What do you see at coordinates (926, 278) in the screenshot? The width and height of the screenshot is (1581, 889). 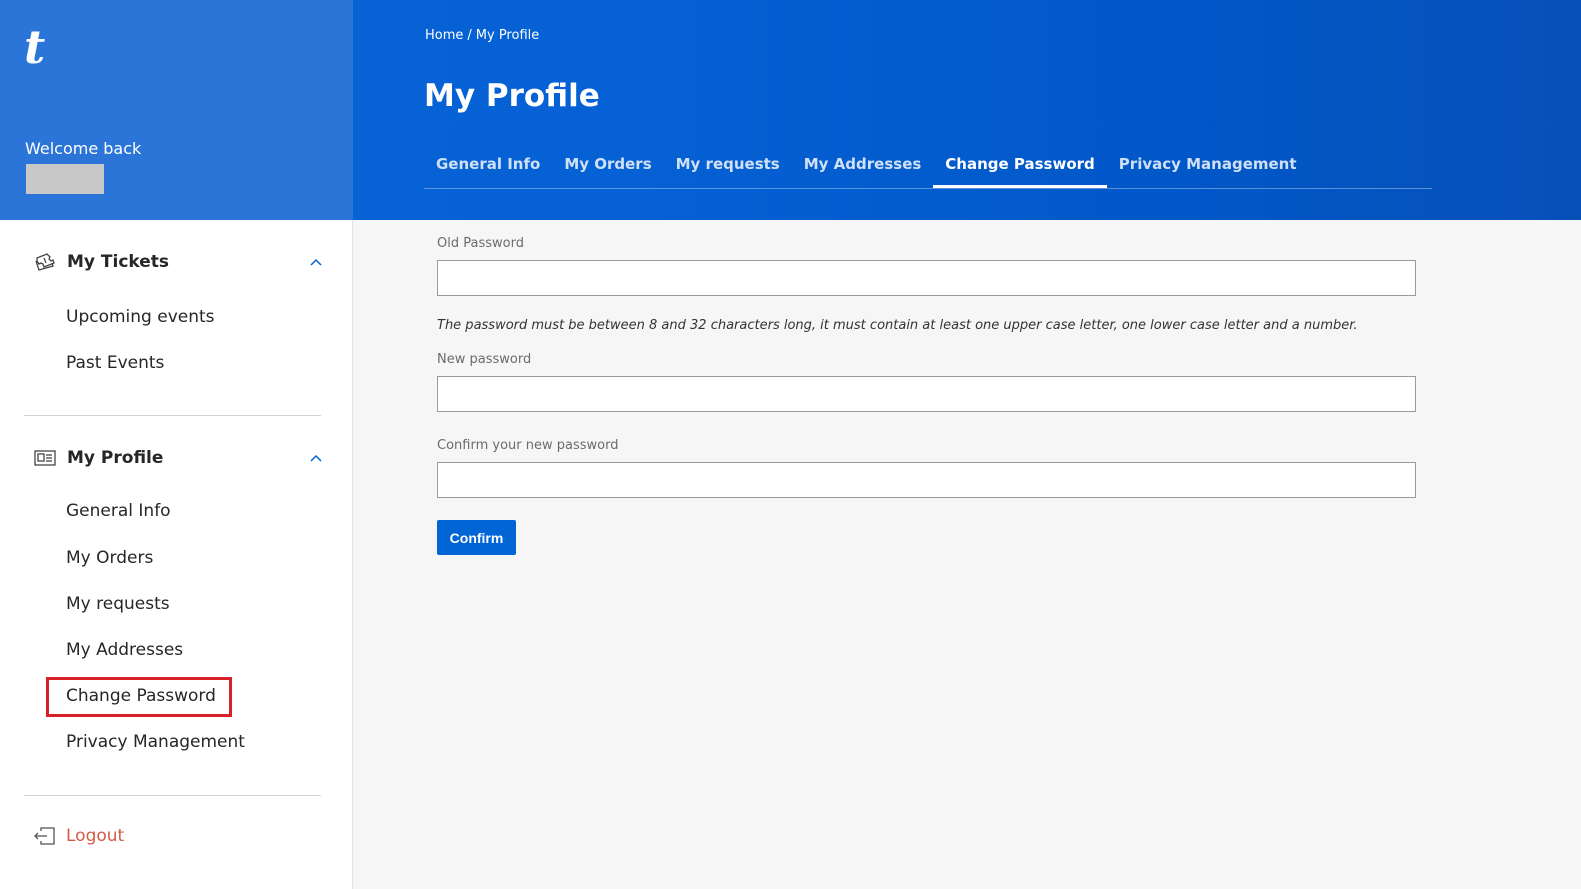 I see `old-password-input` at bounding box center [926, 278].